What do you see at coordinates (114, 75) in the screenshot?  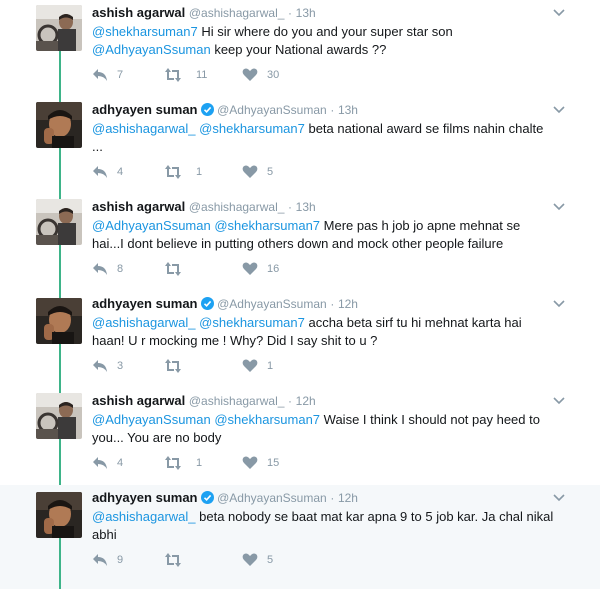 I see `reply-button: 7` at bounding box center [114, 75].